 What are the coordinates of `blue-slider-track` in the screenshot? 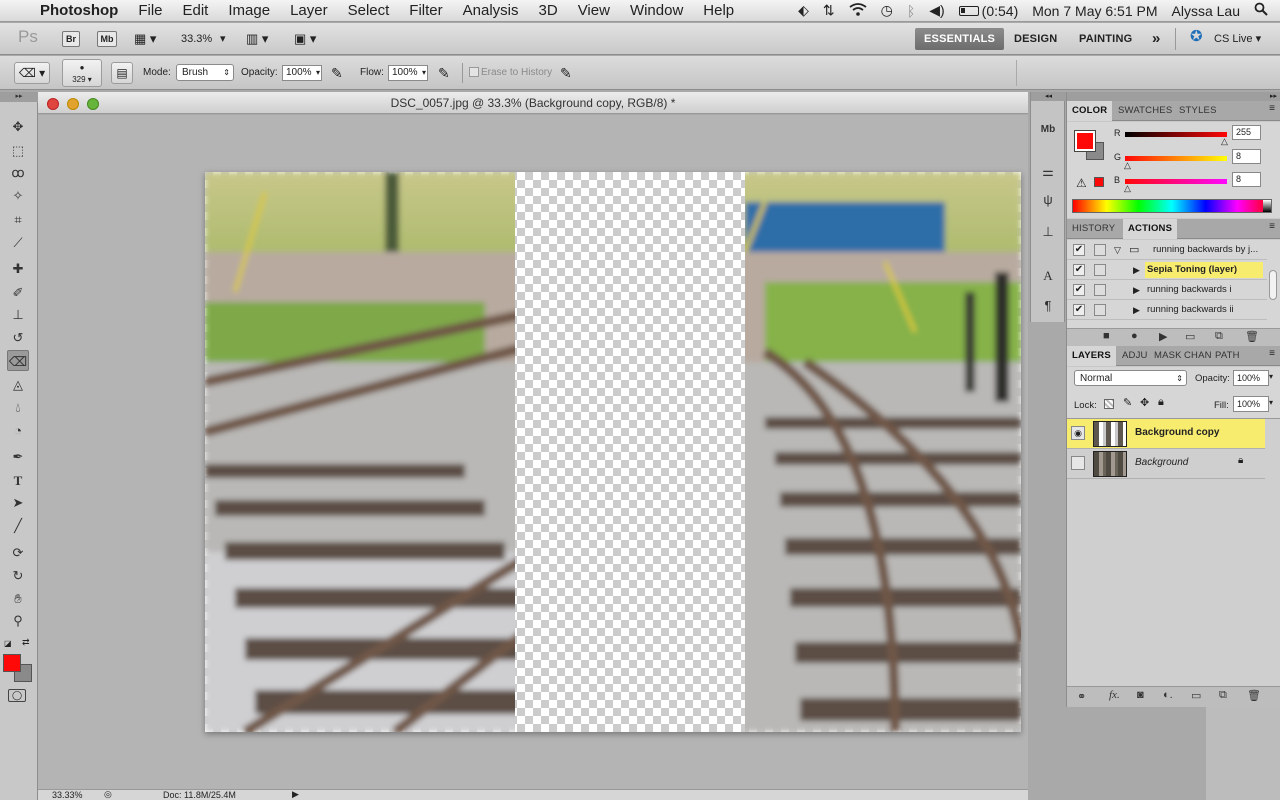 It's located at (1176, 181).